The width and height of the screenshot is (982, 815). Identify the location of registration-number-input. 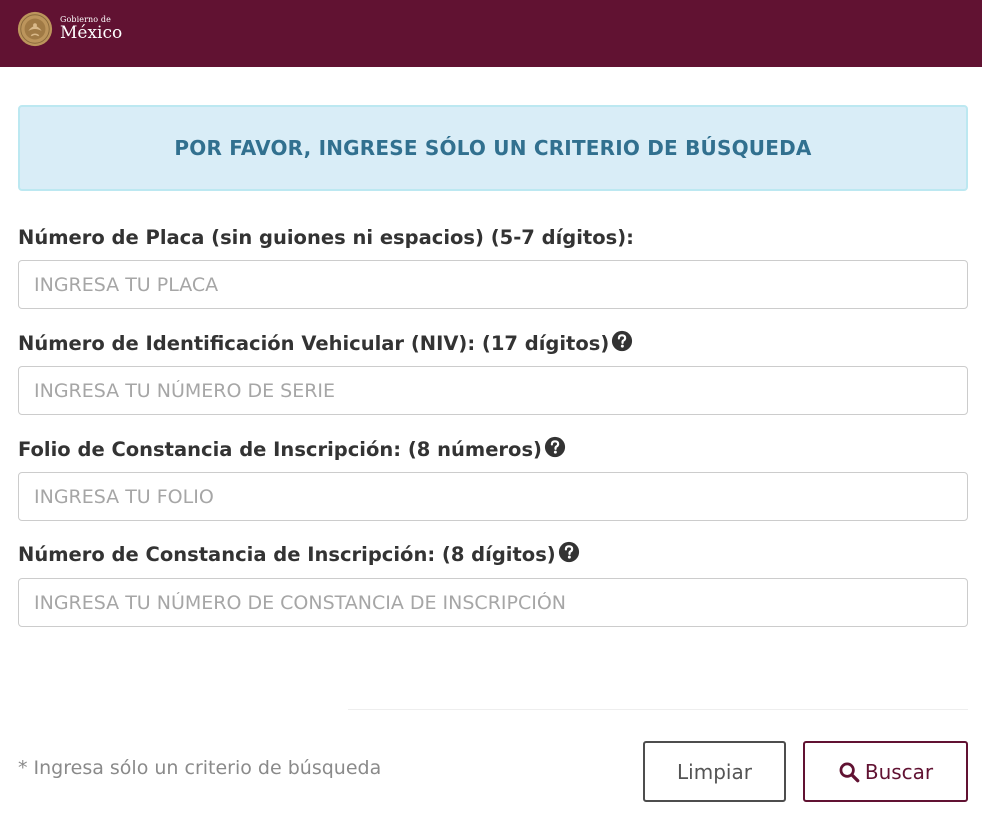
(493, 602).